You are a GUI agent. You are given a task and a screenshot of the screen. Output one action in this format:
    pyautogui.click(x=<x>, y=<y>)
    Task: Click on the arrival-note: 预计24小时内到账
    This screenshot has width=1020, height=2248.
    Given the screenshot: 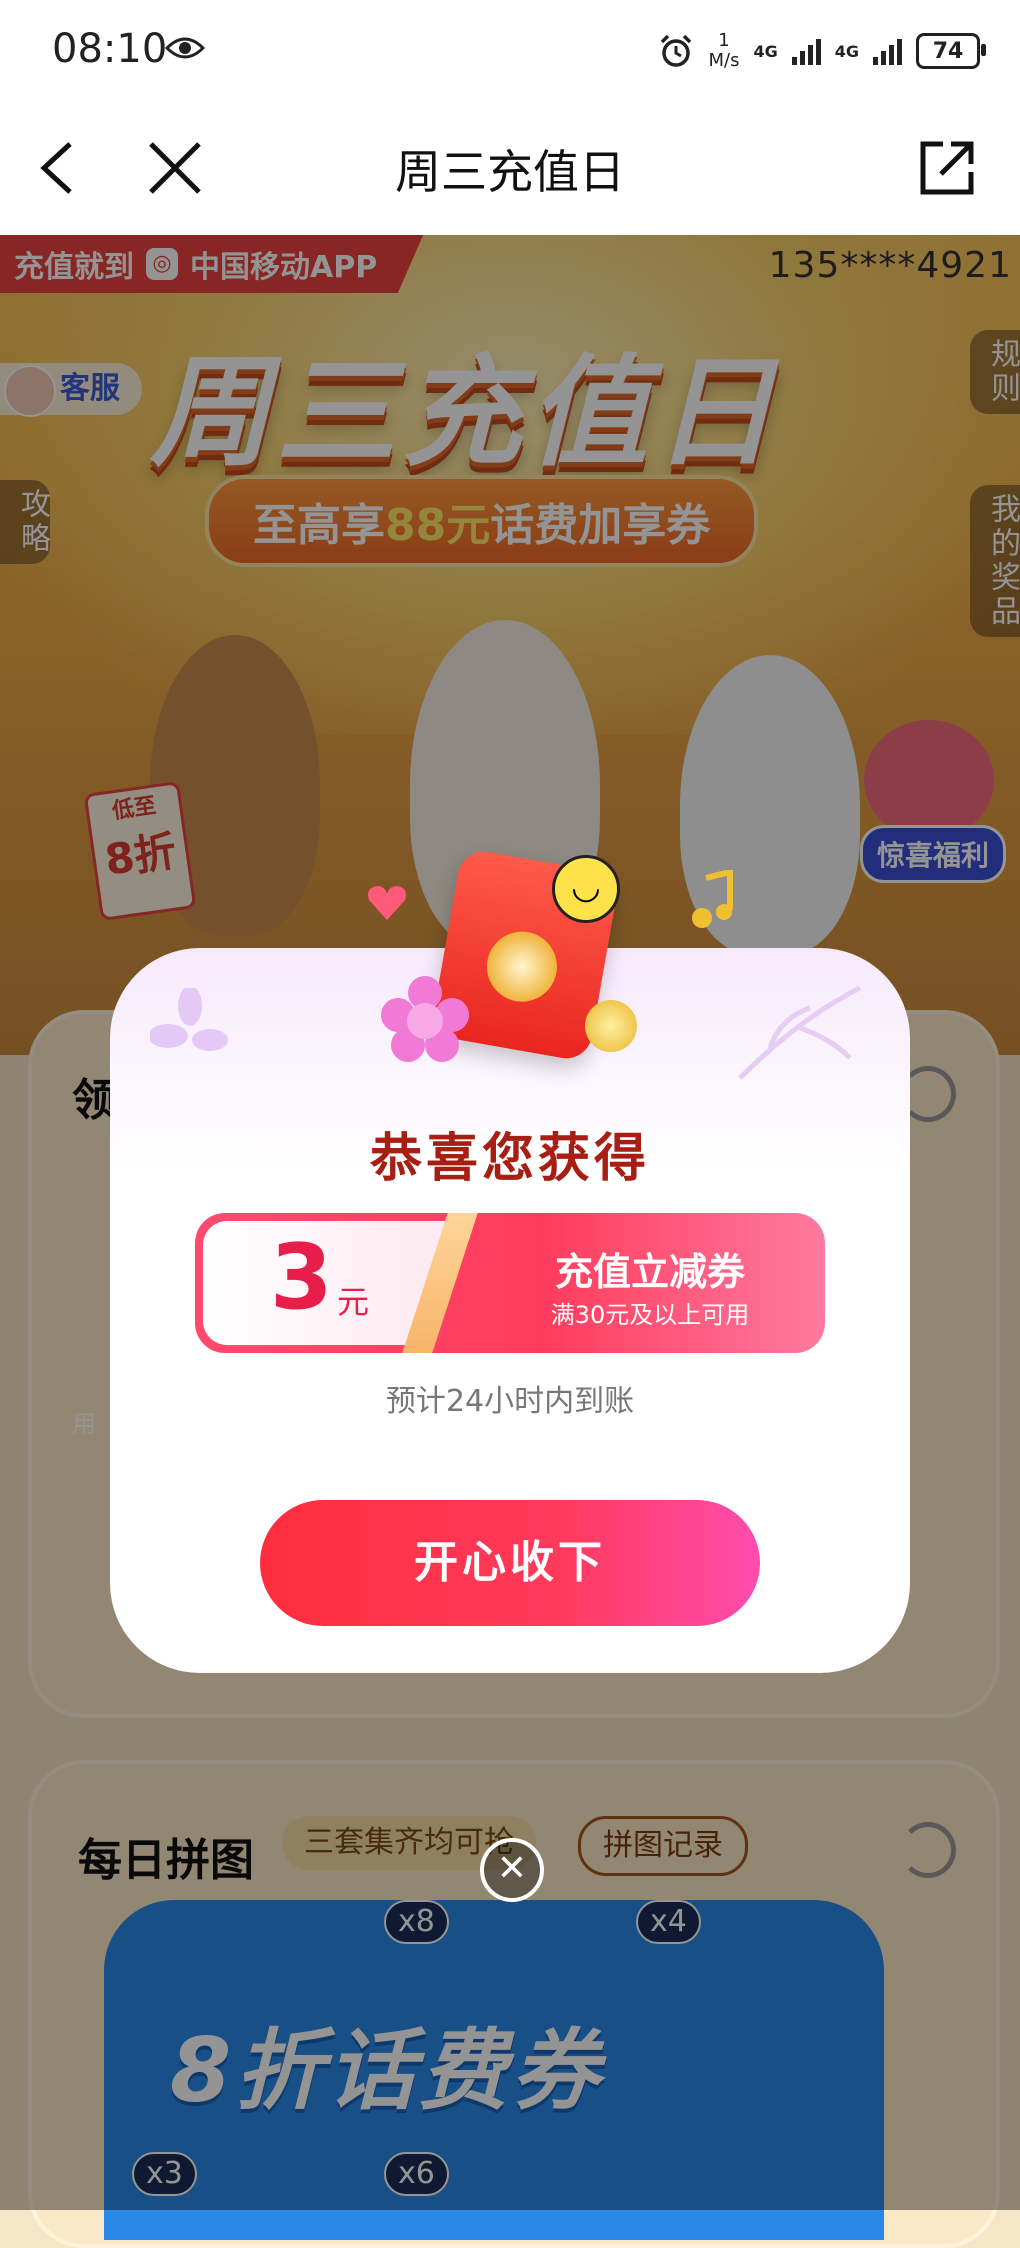 What is the action you would take?
    pyautogui.click(x=510, y=1401)
    